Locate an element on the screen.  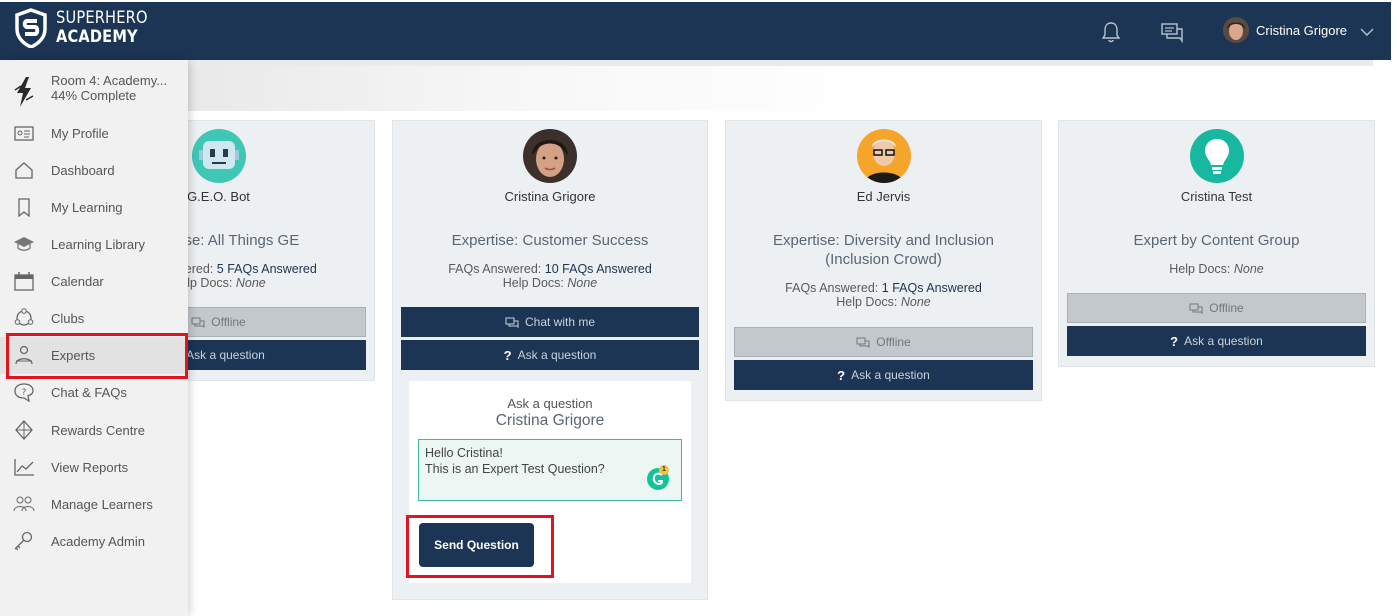
sidebar-item-academy-admin: Academy Admin is located at coordinates (94, 541).